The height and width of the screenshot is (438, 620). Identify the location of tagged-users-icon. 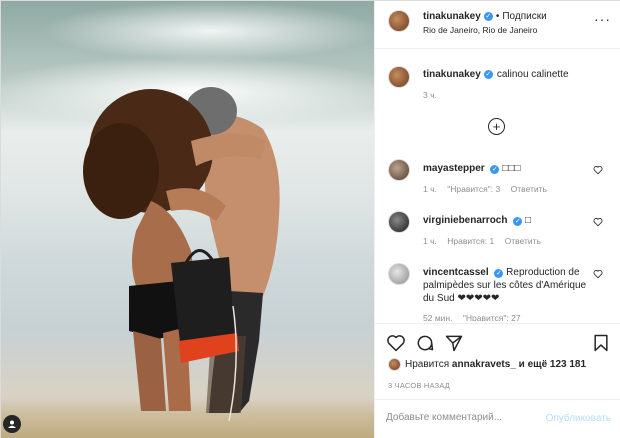
(12, 424).